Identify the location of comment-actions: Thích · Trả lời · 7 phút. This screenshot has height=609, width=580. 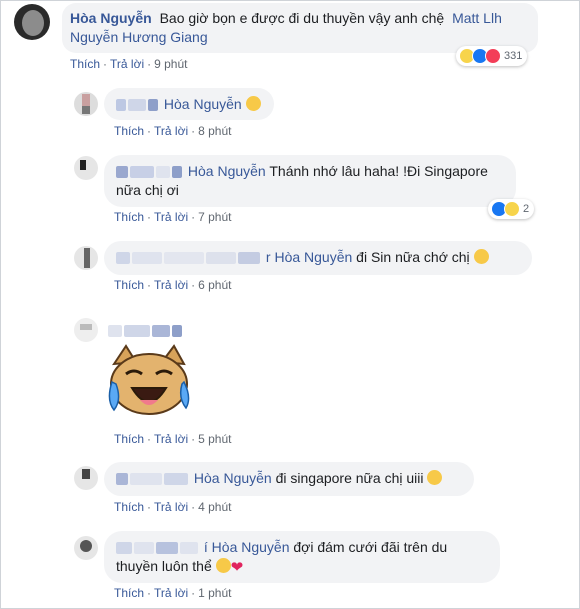
(172, 217).